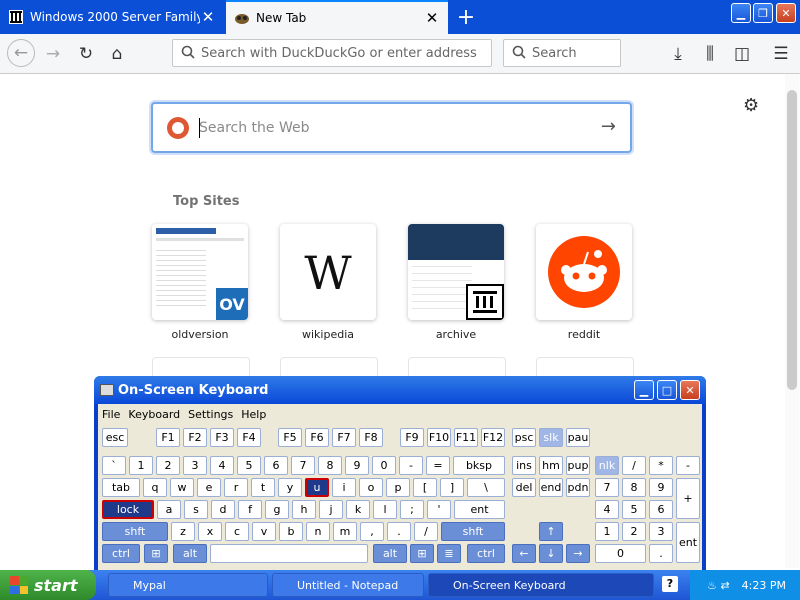 The width and height of the screenshot is (800, 600). Describe the element at coordinates (344, 437) in the screenshot. I see `key-f7: F7` at that location.